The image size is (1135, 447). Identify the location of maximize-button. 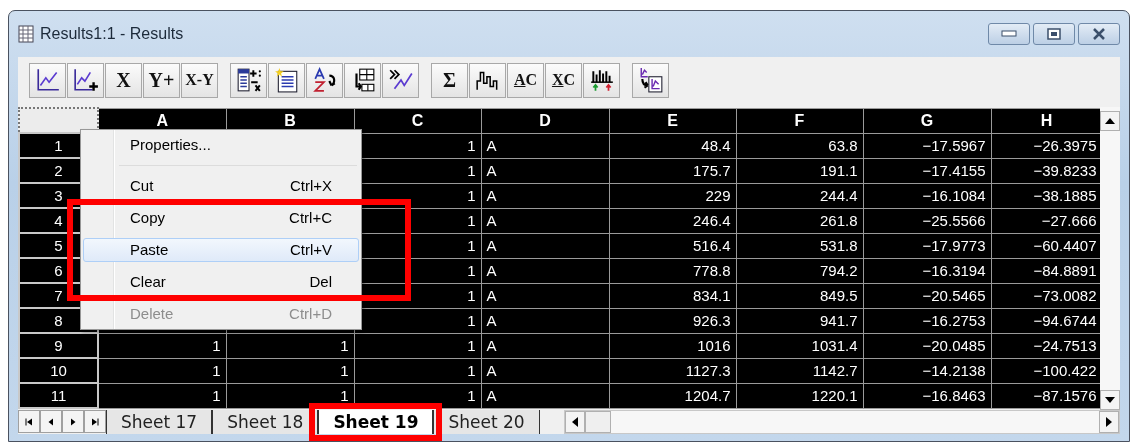
(1054, 34).